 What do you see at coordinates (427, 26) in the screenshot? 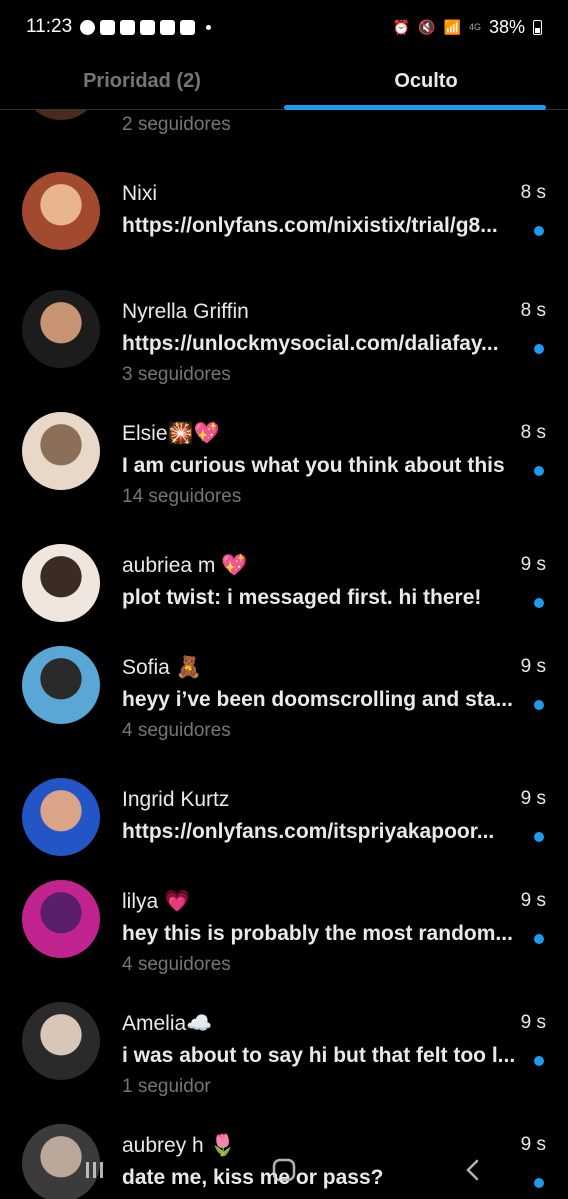
I see `mute-icon: 🔇` at bounding box center [427, 26].